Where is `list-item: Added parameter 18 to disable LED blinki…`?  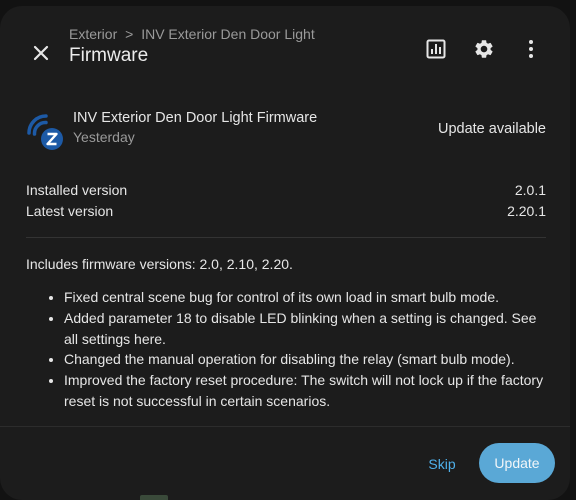 list-item: Added parameter 18 to disable LED blinki… is located at coordinates (306, 329).